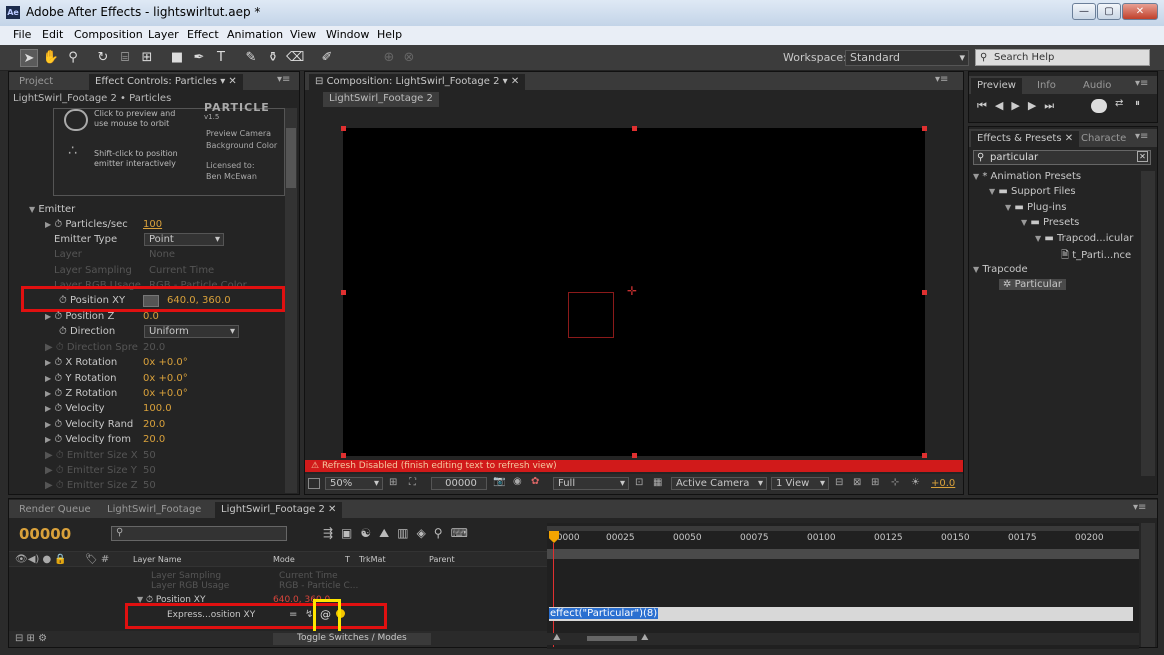 The width and height of the screenshot is (1164, 655). I want to click on tree-support-files: ▼ ▬ Support Files, so click(1032, 191).